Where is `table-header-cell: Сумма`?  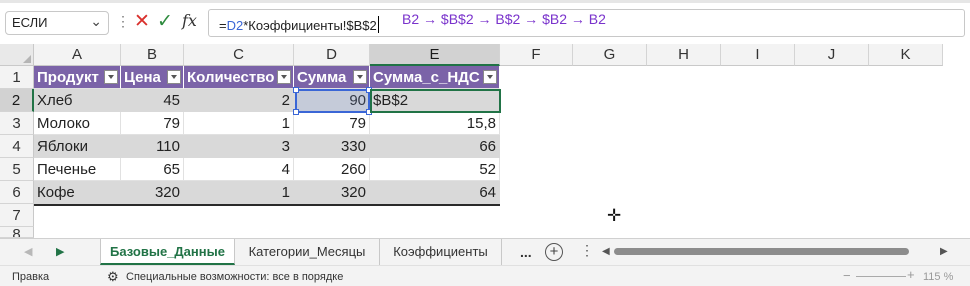
table-header-cell: Сумма is located at coordinates (332, 77).